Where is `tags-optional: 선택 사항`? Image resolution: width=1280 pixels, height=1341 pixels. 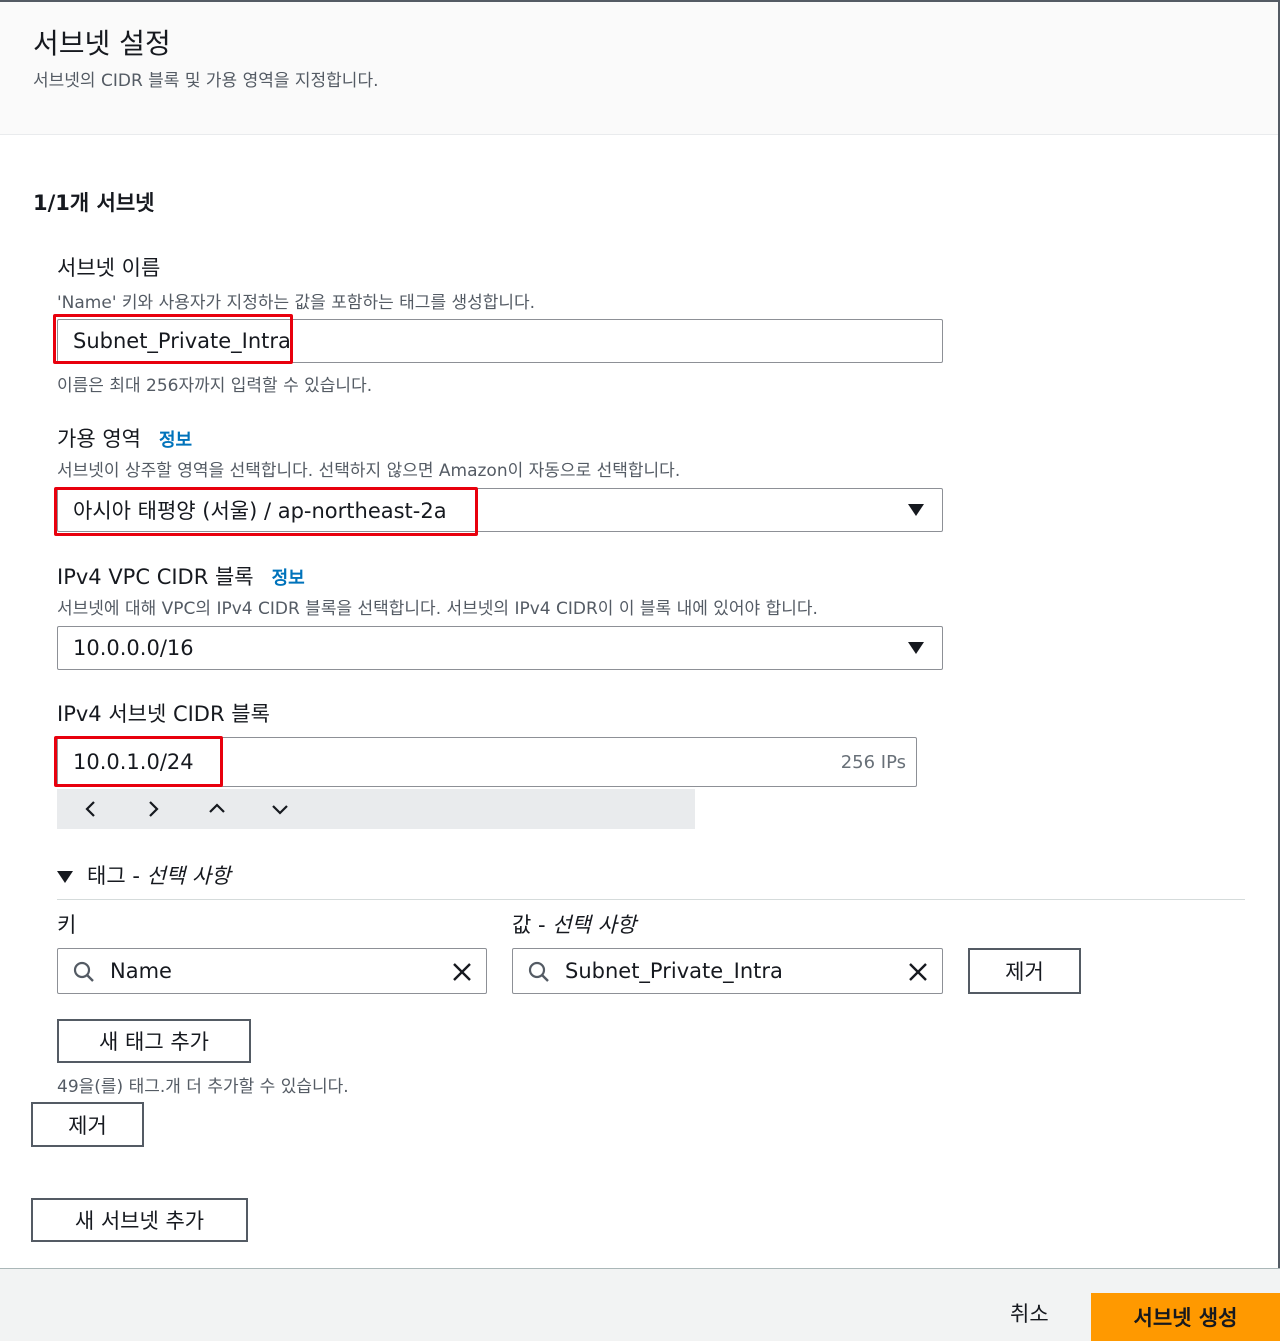 tags-optional: 선택 사항 is located at coordinates (188, 876).